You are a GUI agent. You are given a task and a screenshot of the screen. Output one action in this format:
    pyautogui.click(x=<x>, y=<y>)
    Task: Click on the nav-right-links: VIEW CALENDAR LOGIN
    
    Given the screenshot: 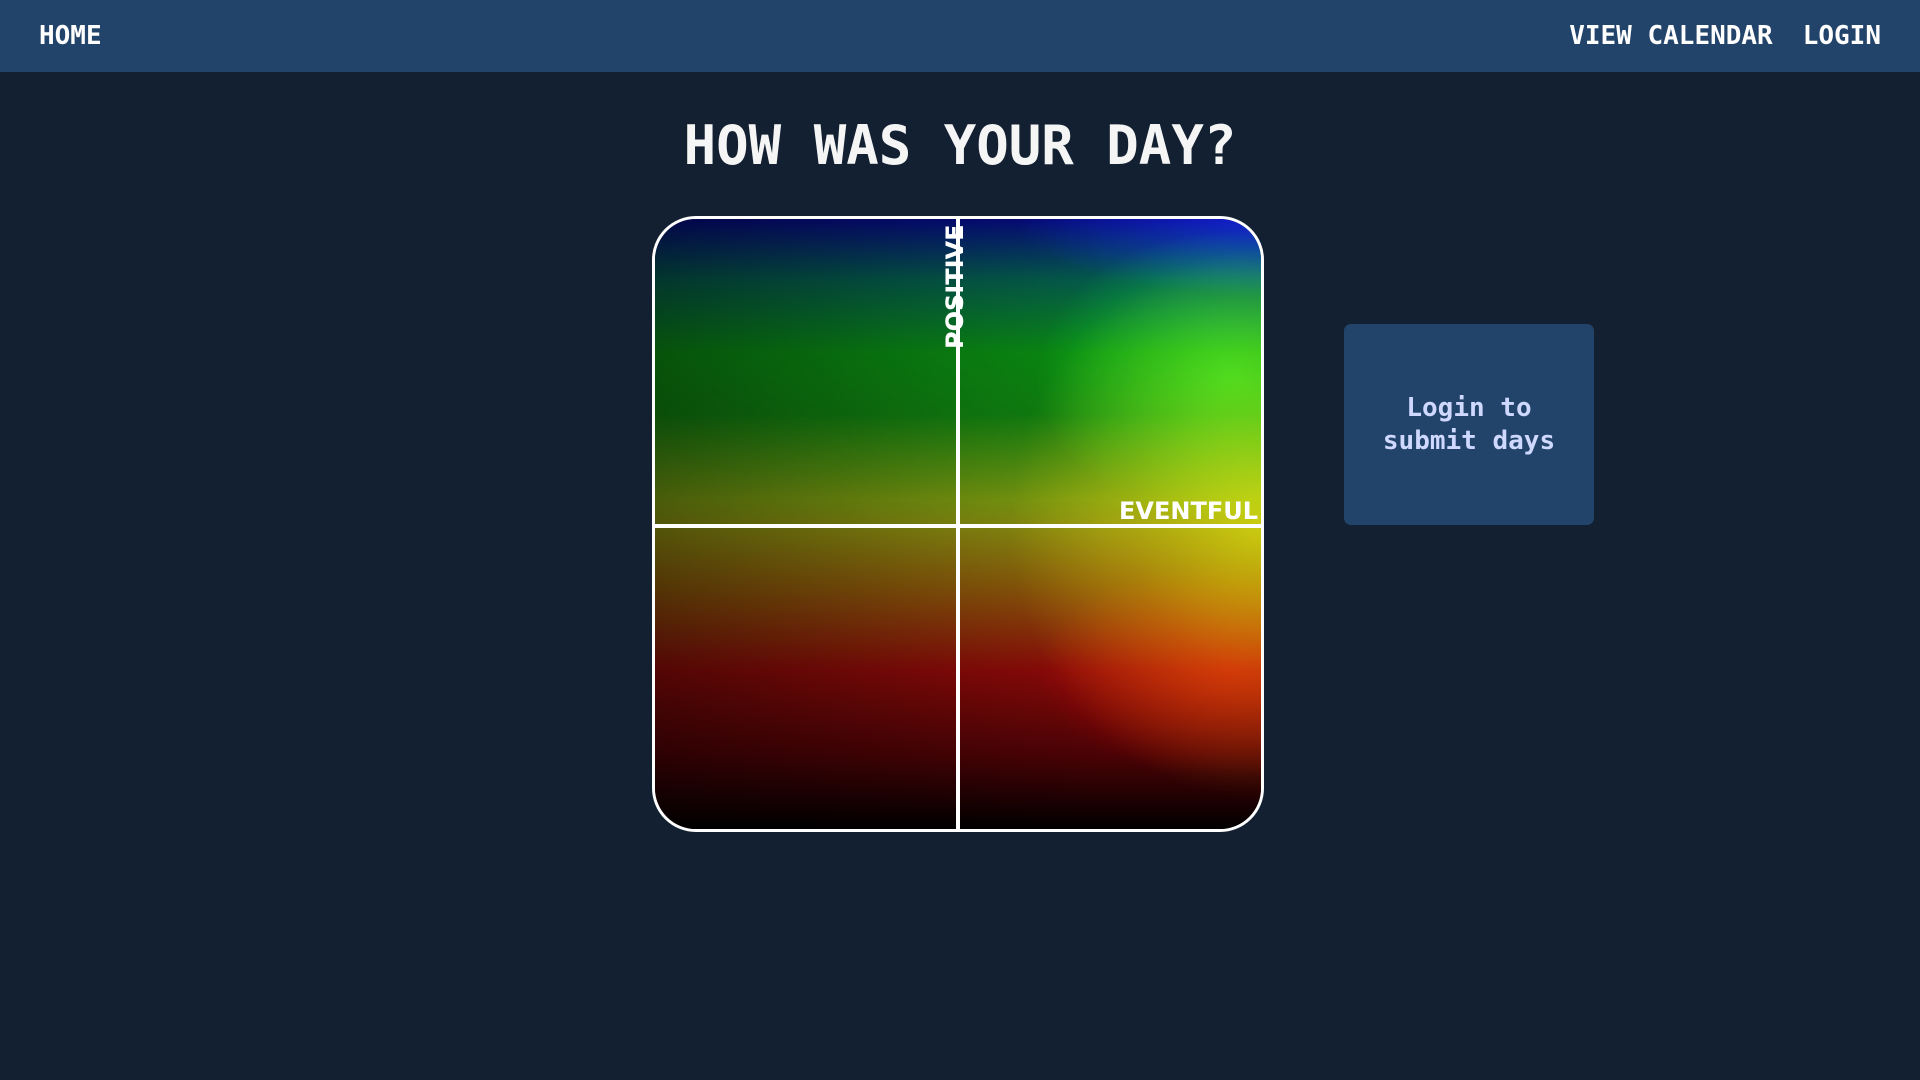 What is the action you would take?
    pyautogui.click(x=1725, y=36)
    